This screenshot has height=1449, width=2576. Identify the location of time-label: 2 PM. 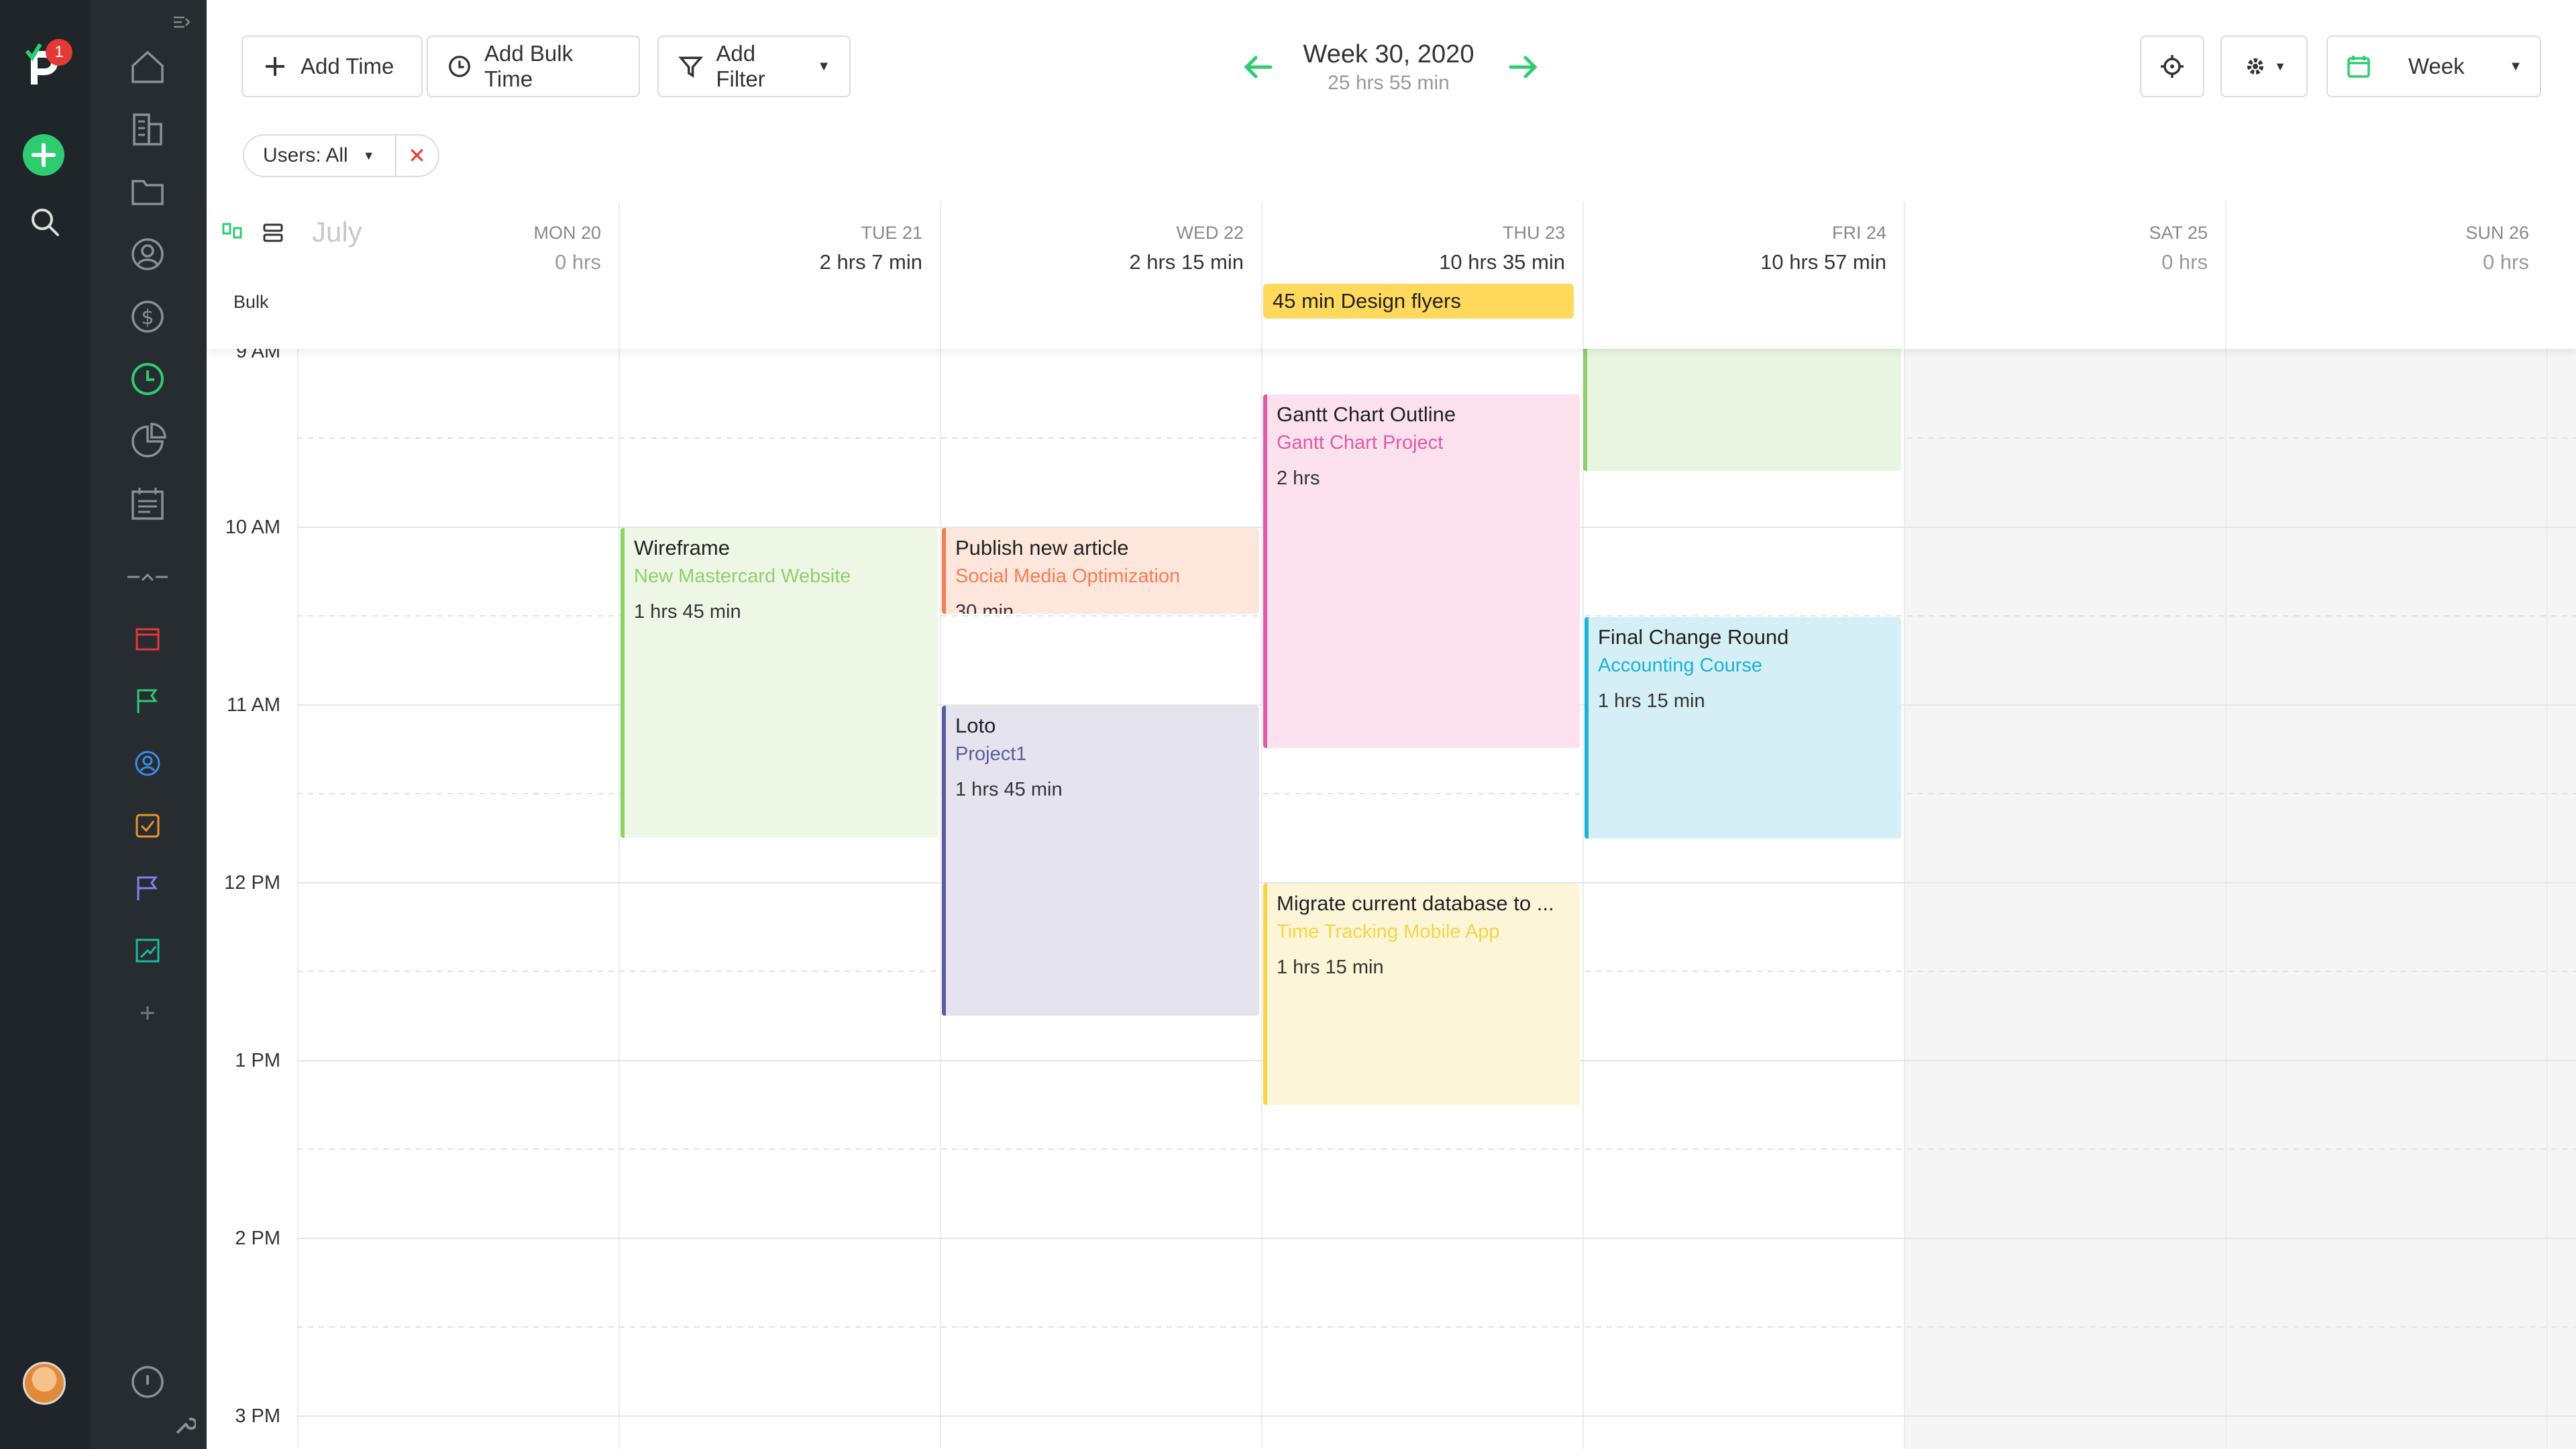
(257, 1238).